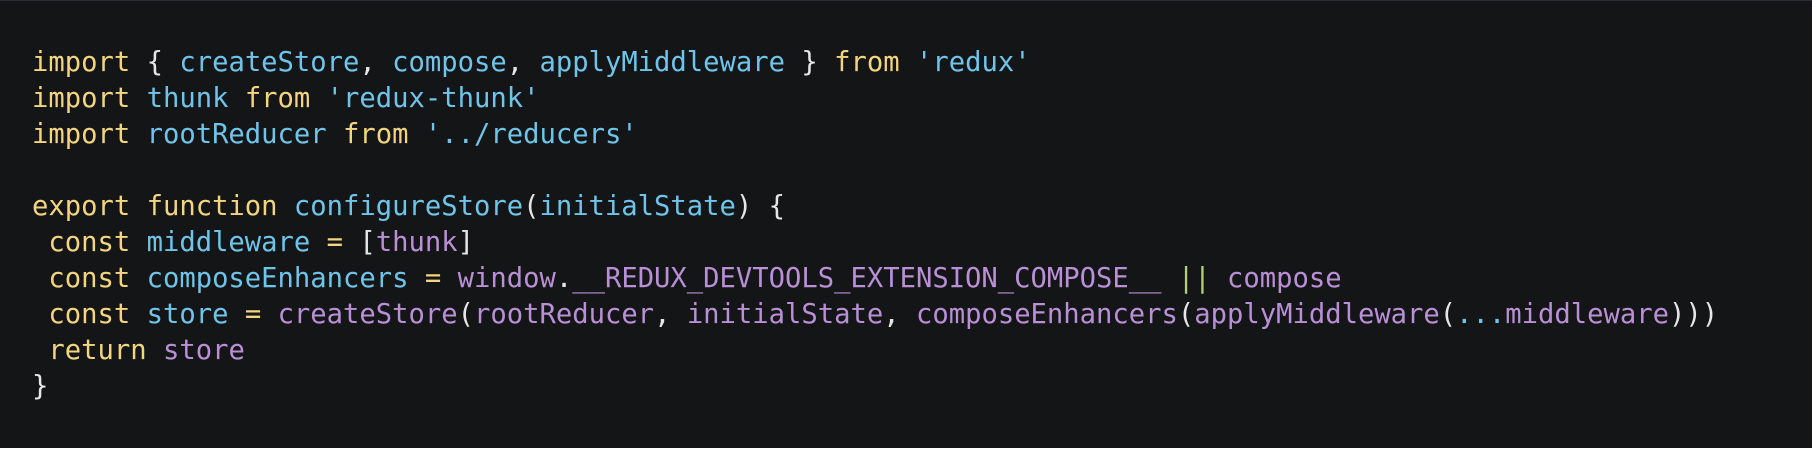  What do you see at coordinates (922, 351) in the screenshot?
I see `code-line: return store` at bounding box center [922, 351].